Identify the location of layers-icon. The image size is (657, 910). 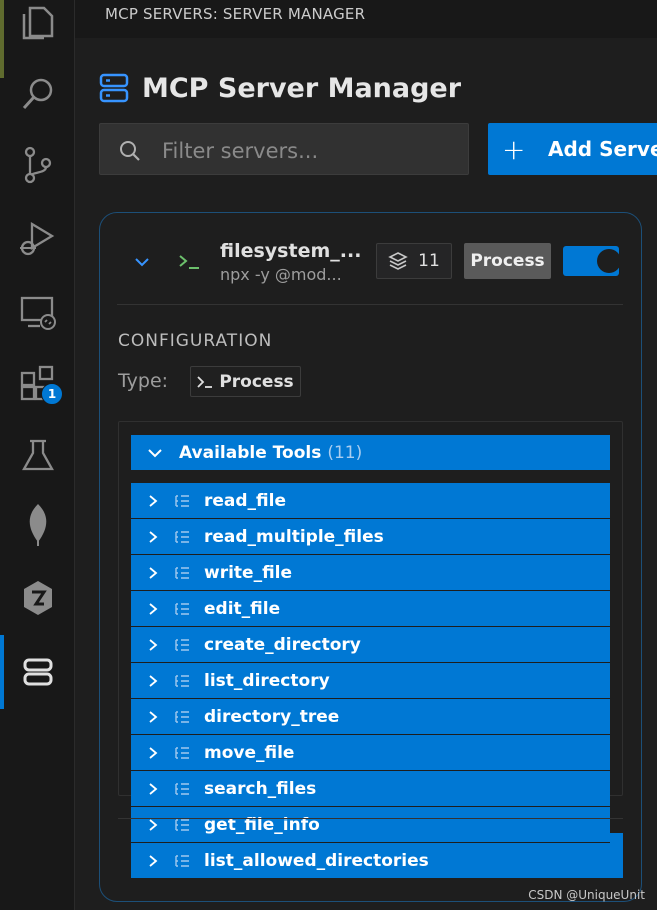
(398, 261).